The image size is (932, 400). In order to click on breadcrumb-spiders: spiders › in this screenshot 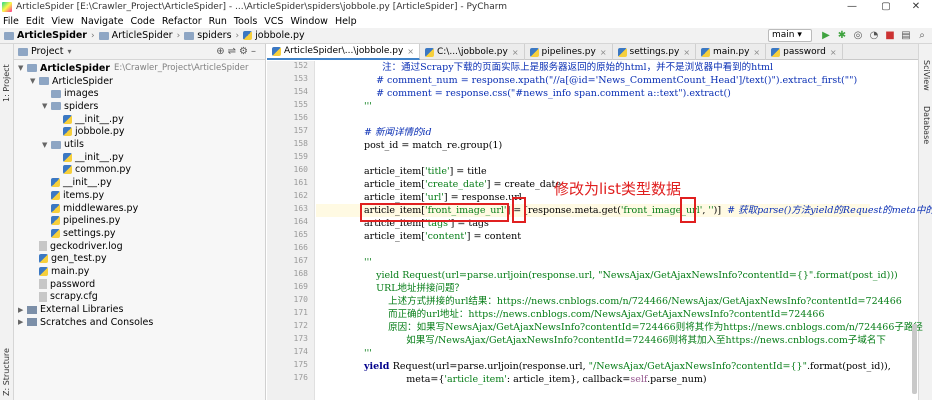, I will do `click(213, 35)`.